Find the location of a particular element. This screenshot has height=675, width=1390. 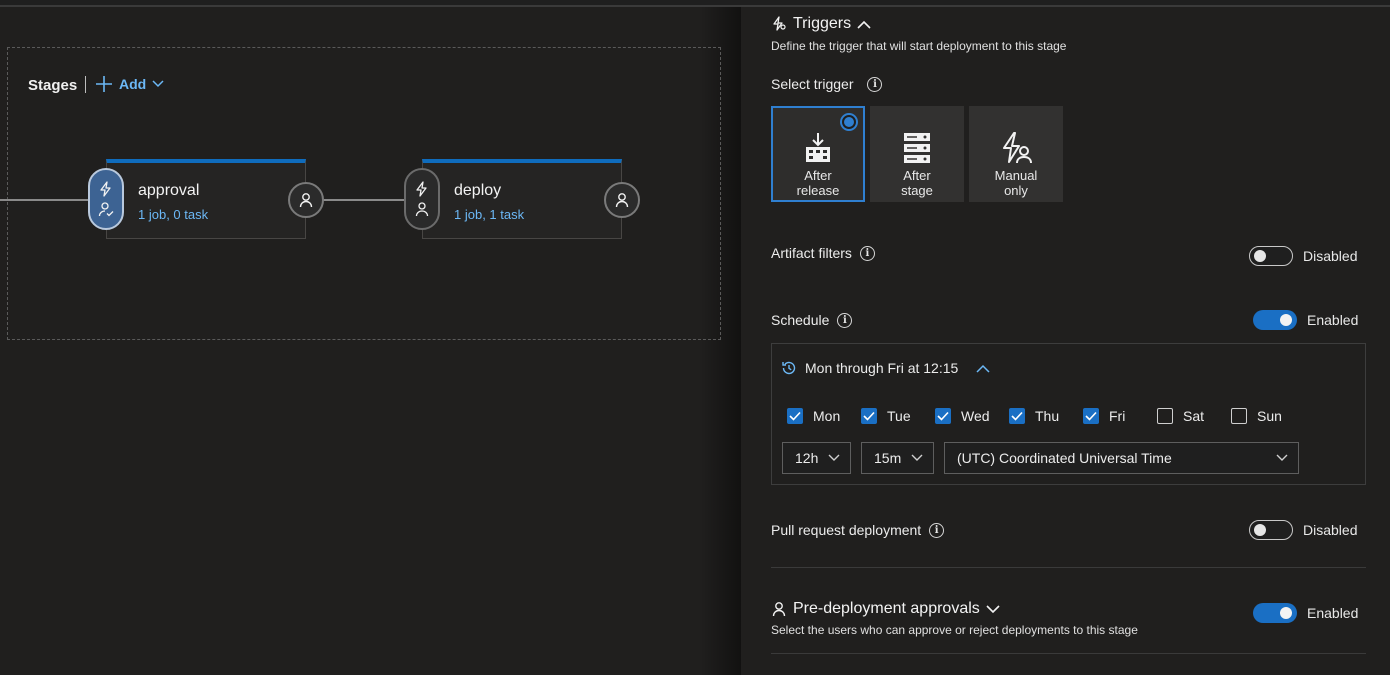

stage-name: deploy is located at coordinates (478, 190).